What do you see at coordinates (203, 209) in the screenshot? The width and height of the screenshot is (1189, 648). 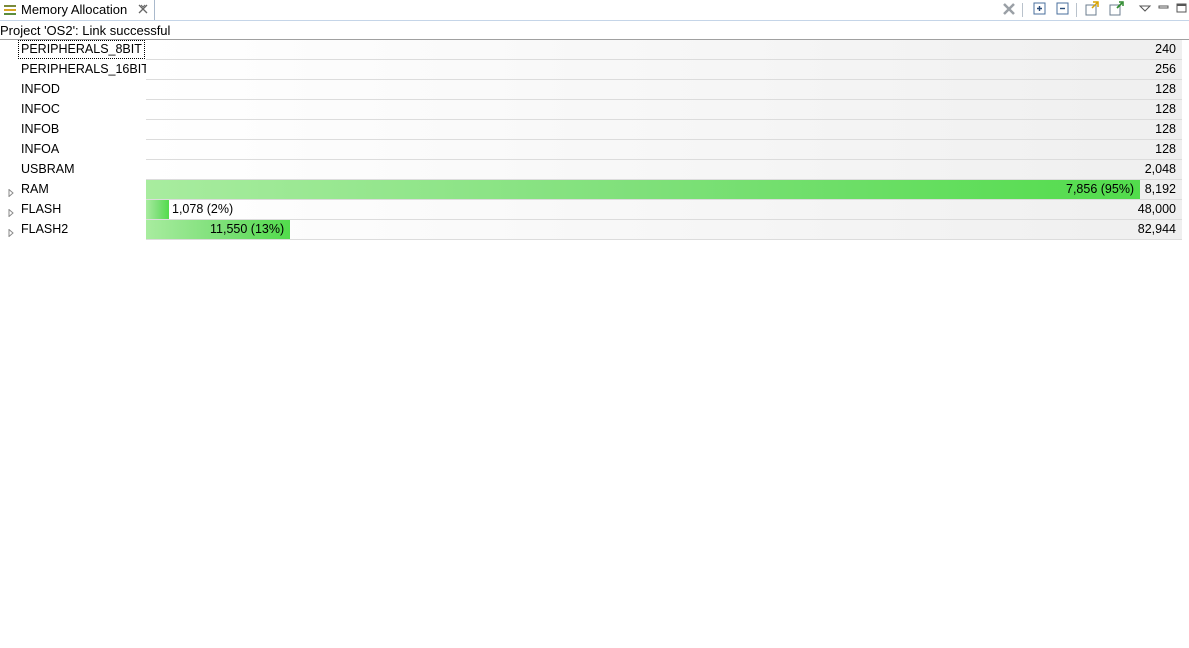 I see `usage-label: 1,078 (2%)` at bounding box center [203, 209].